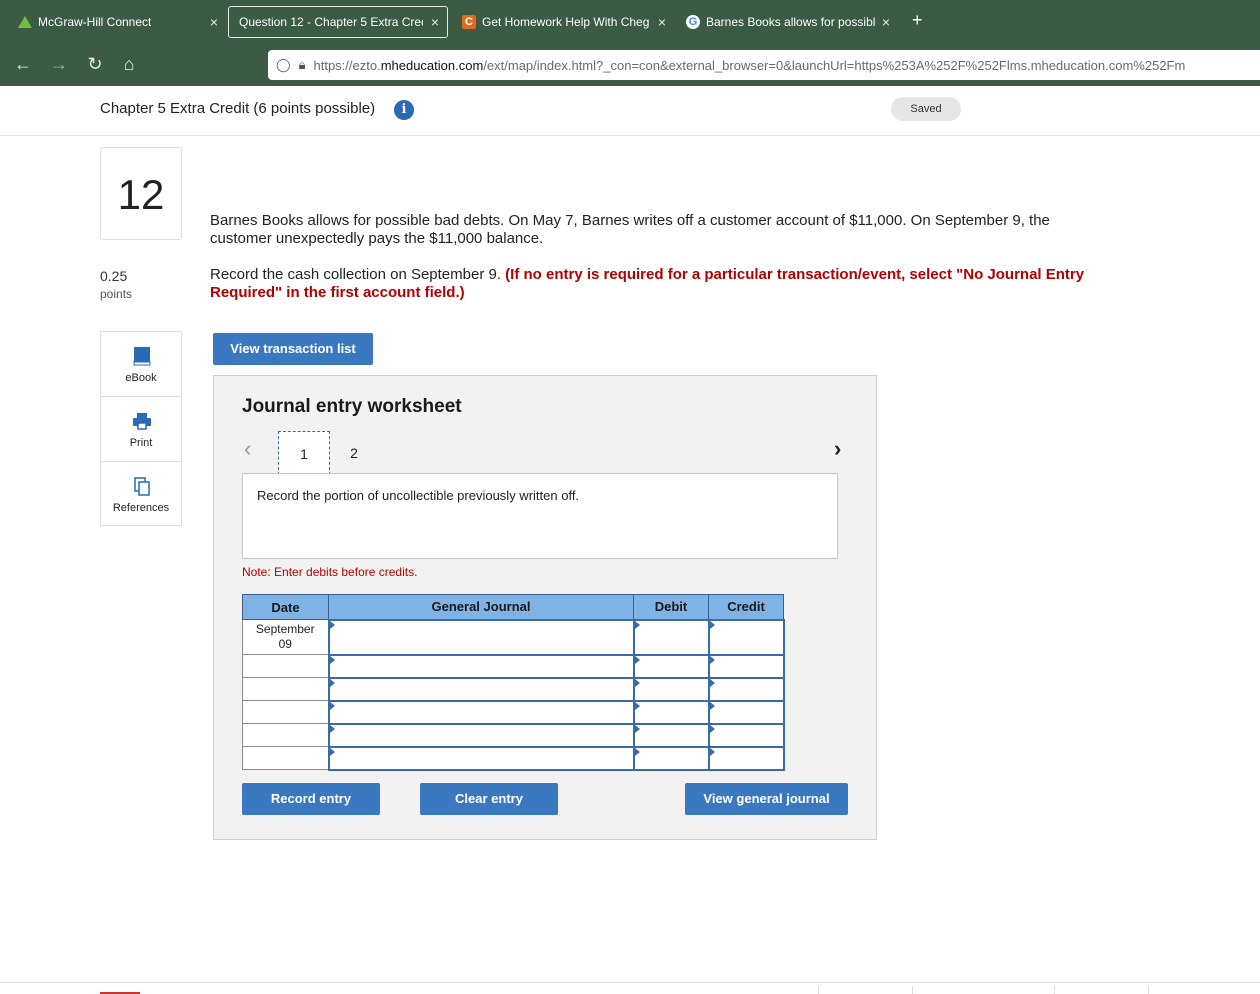 The height and width of the screenshot is (994, 1260). I want to click on forward-icon: →, so click(59, 64).